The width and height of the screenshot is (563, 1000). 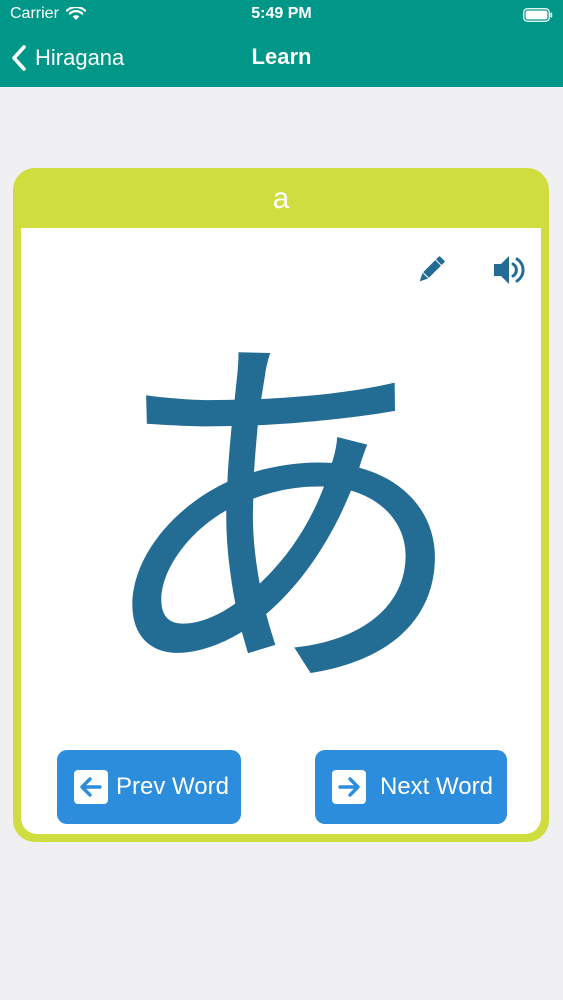 What do you see at coordinates (281, 198) in the screenshot?
I see `romaji-label: a` at bounding box center [281, 198].